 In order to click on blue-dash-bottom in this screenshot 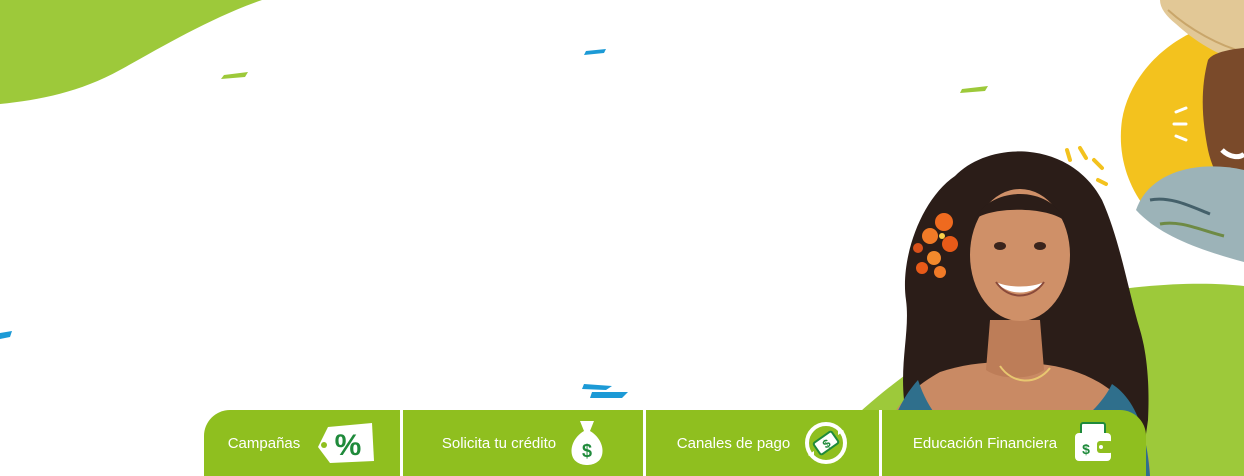, I will do `click(597, 387)`.